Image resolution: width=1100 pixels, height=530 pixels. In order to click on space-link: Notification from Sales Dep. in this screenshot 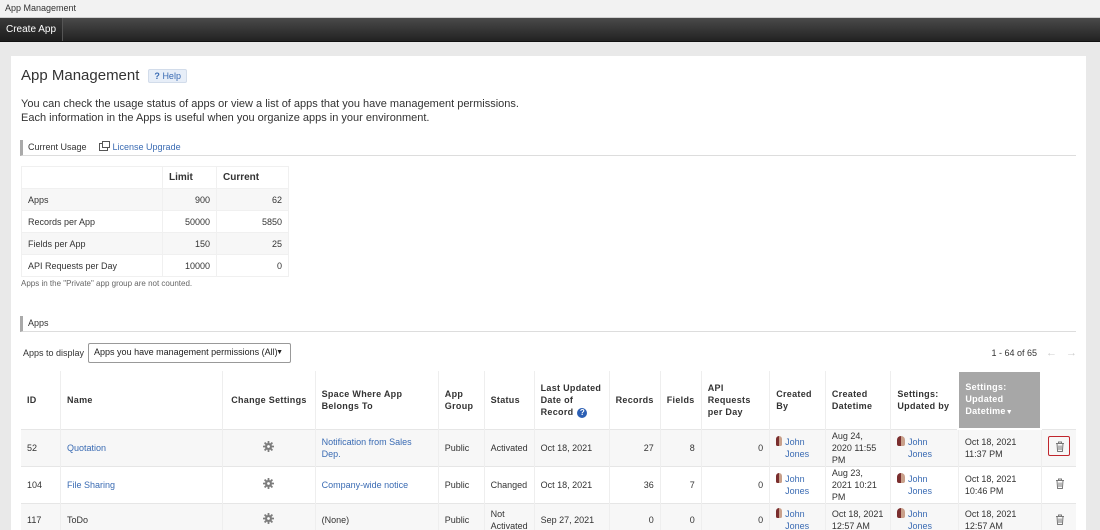, I will do `click(367, 448)`.